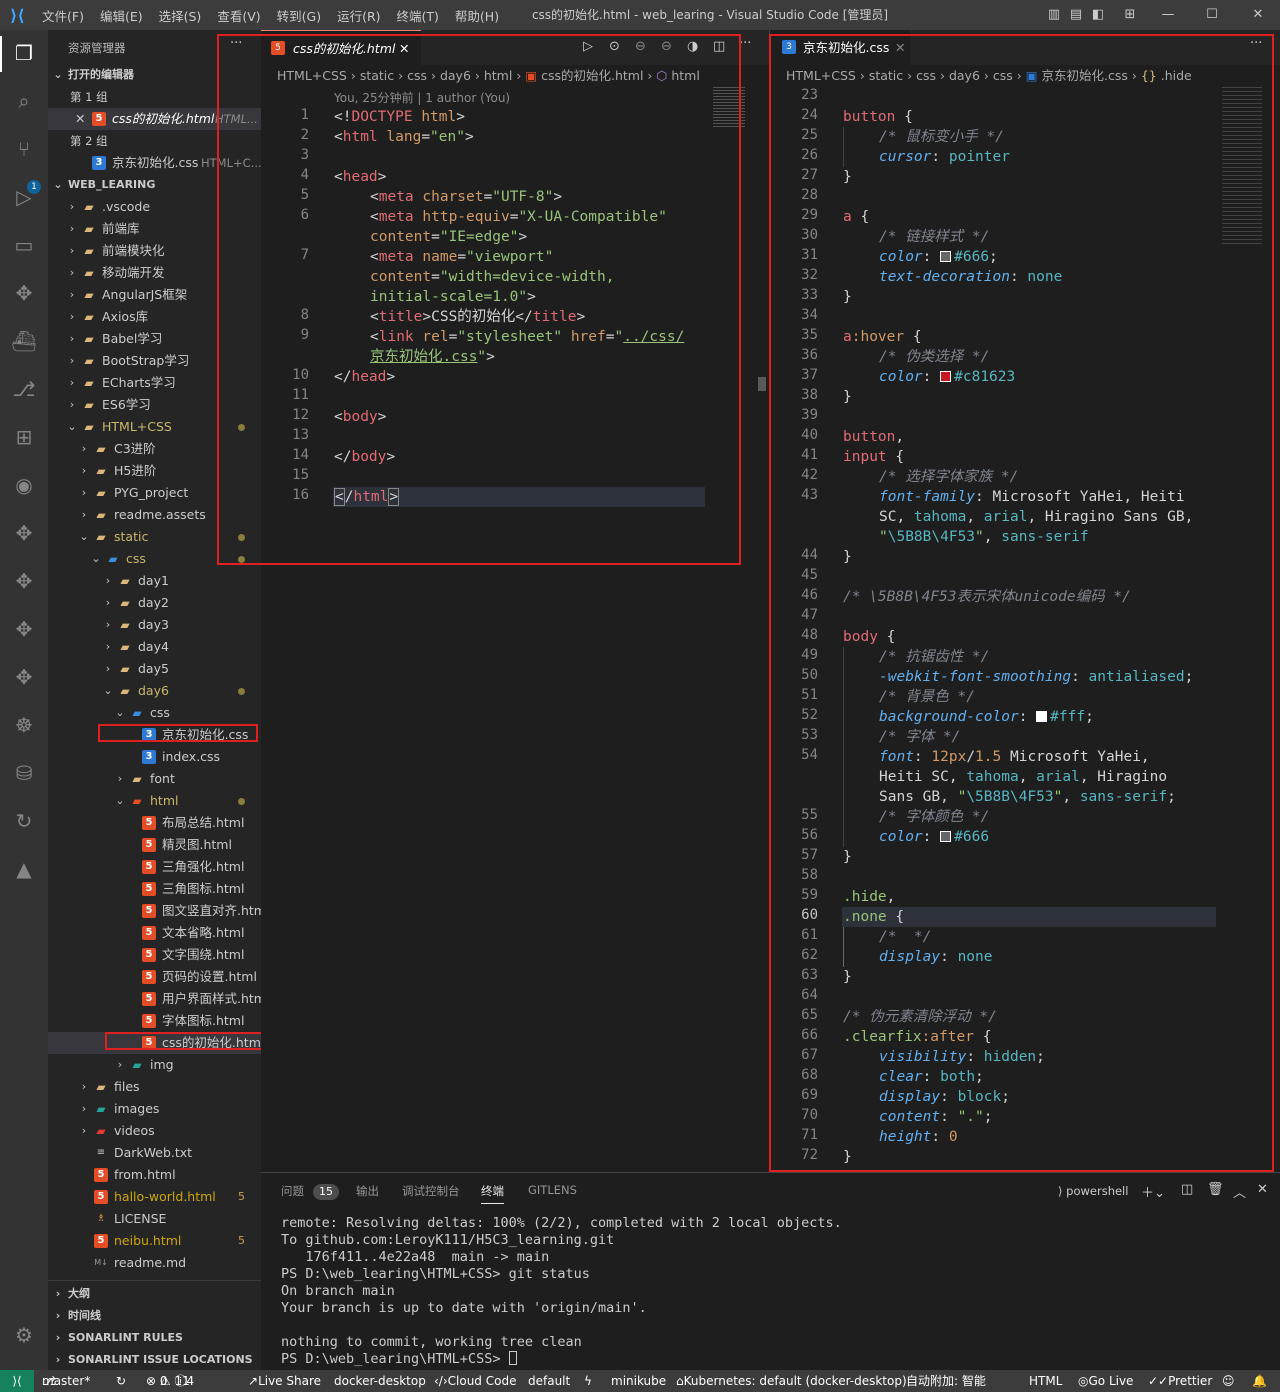 The width and height of the screenshot is (1280, 1392). Describe the element at coordinates (154, 515) in the screenshot. I see `tree-item: › ▰ readme.assets` at that location.